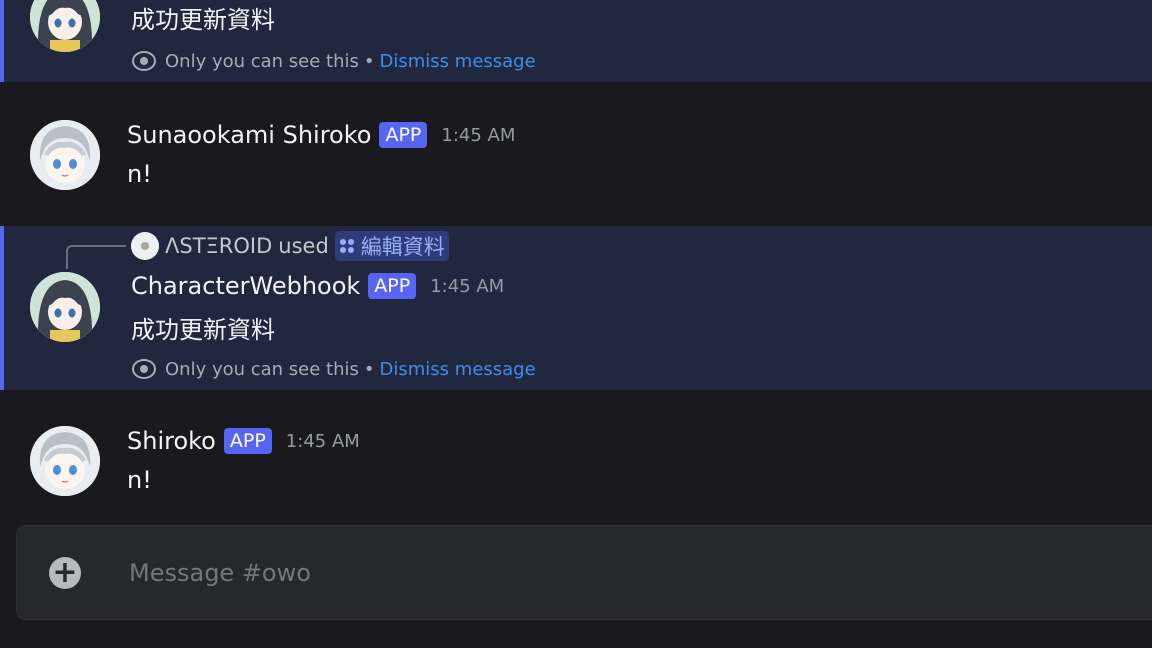  What do you see at coordinates (65, 573) in the screenshot?
I see `plus-circle-icon: +` at bounding box center [65, 573].